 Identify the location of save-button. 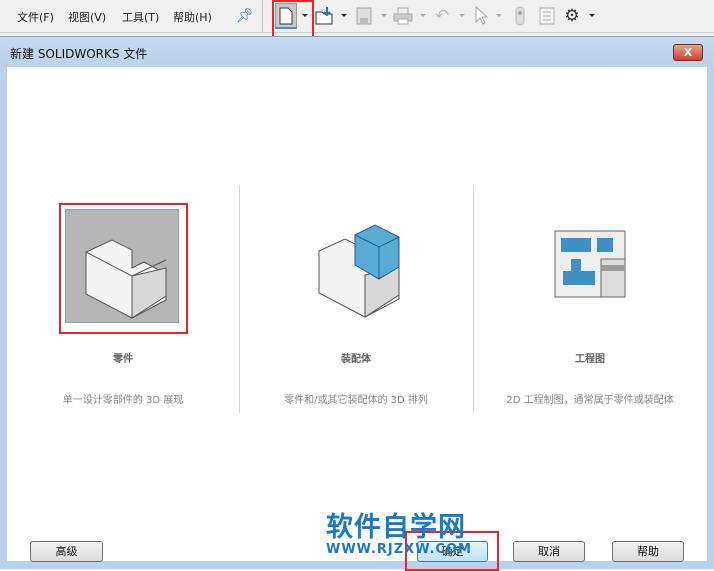
(364, 16).